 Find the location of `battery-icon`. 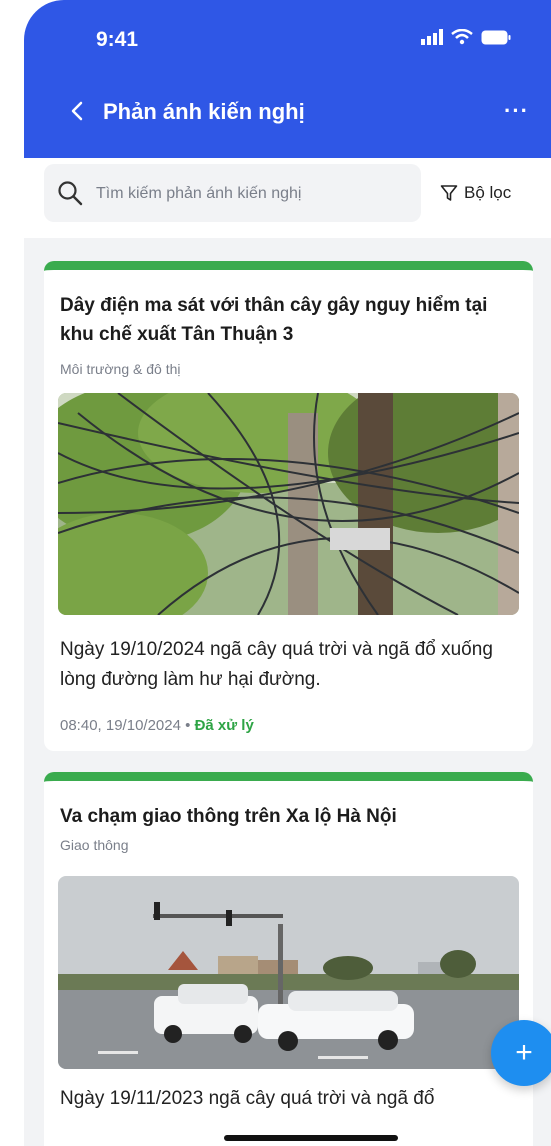

battery-icon is located at coordinates (496, 37).